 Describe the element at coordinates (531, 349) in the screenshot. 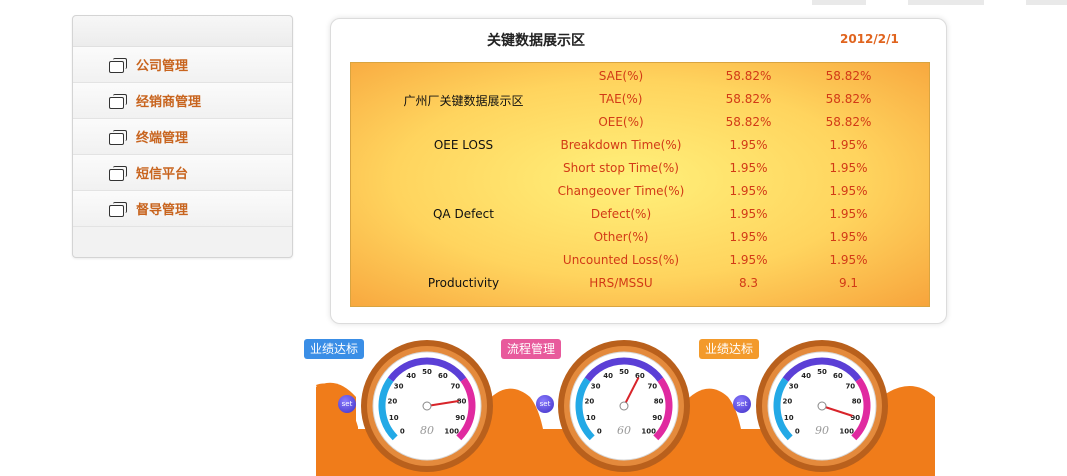

I see `gauge-tag-process: 流程管理` at that location.